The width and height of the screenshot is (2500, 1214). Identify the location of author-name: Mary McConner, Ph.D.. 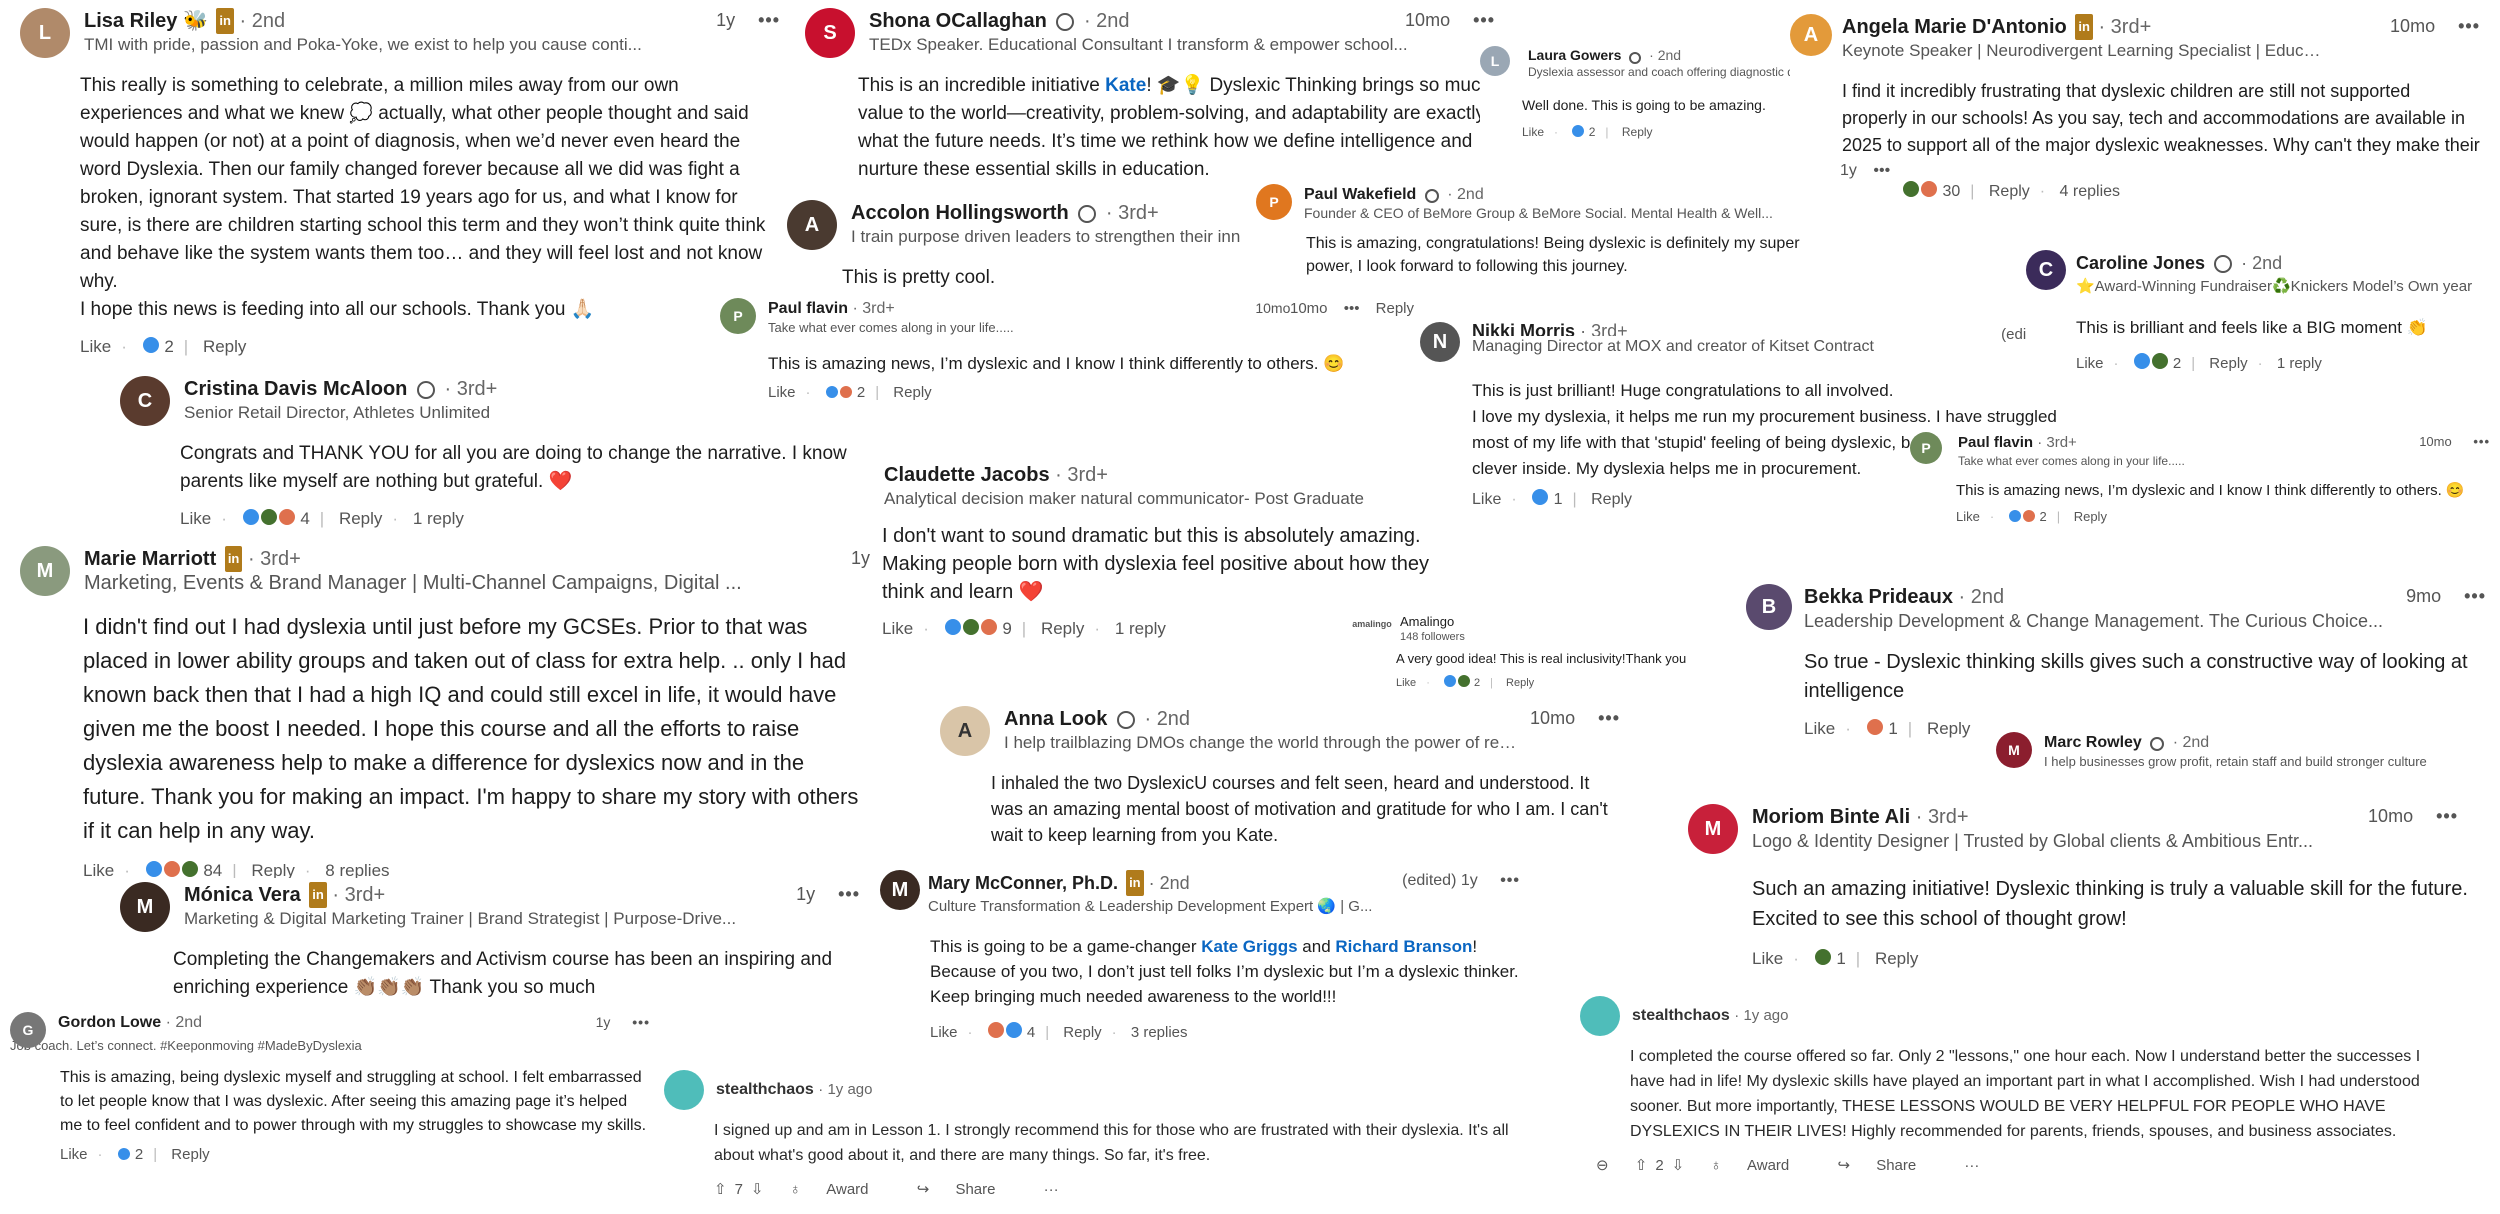
(1023, 883).